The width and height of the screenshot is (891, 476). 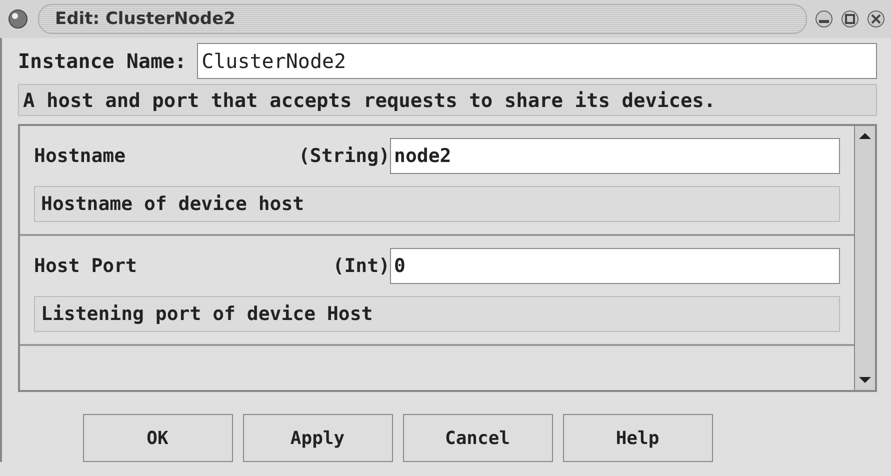 What do you see at coordinates (824, 19) in the screenshot?
I see `minimize-icon` at bounding box center [824, 19].